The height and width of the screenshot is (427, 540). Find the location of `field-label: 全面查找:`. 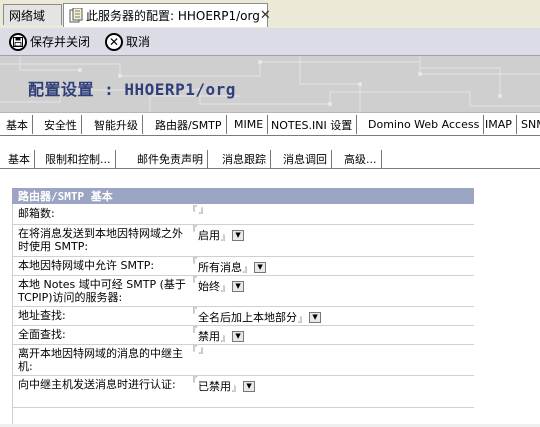

field-label: 全面查找: is located at coordinates (42, 334).